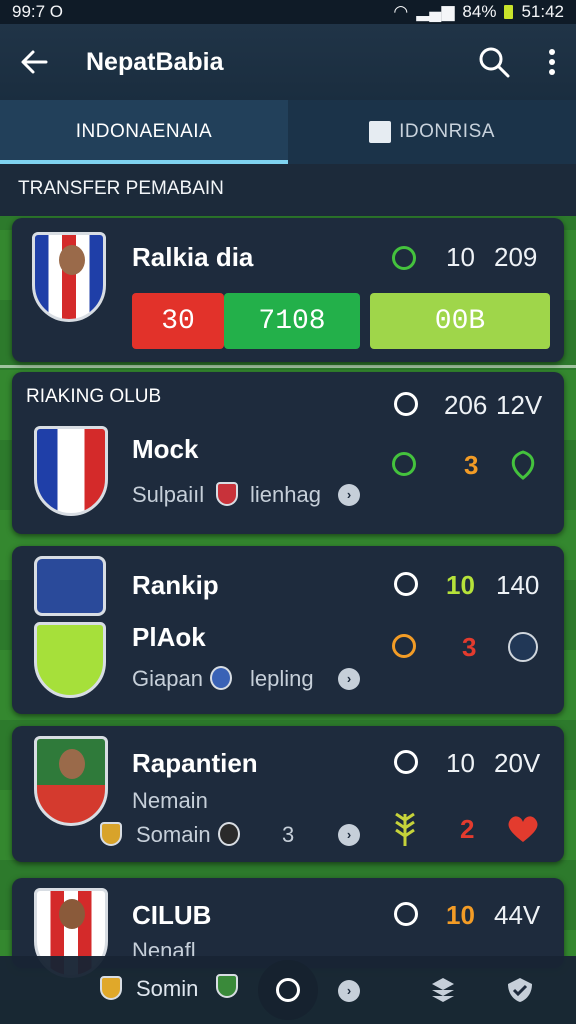  What do you see at coordinates (169, 637) in the screenshot?
I see `club-name: PlAok` at bounding box center [169, 637].